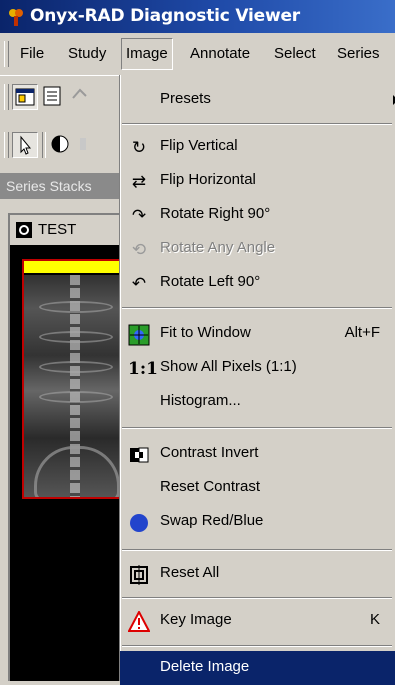  I want to click on menu-series: Series, so click(358, 53).